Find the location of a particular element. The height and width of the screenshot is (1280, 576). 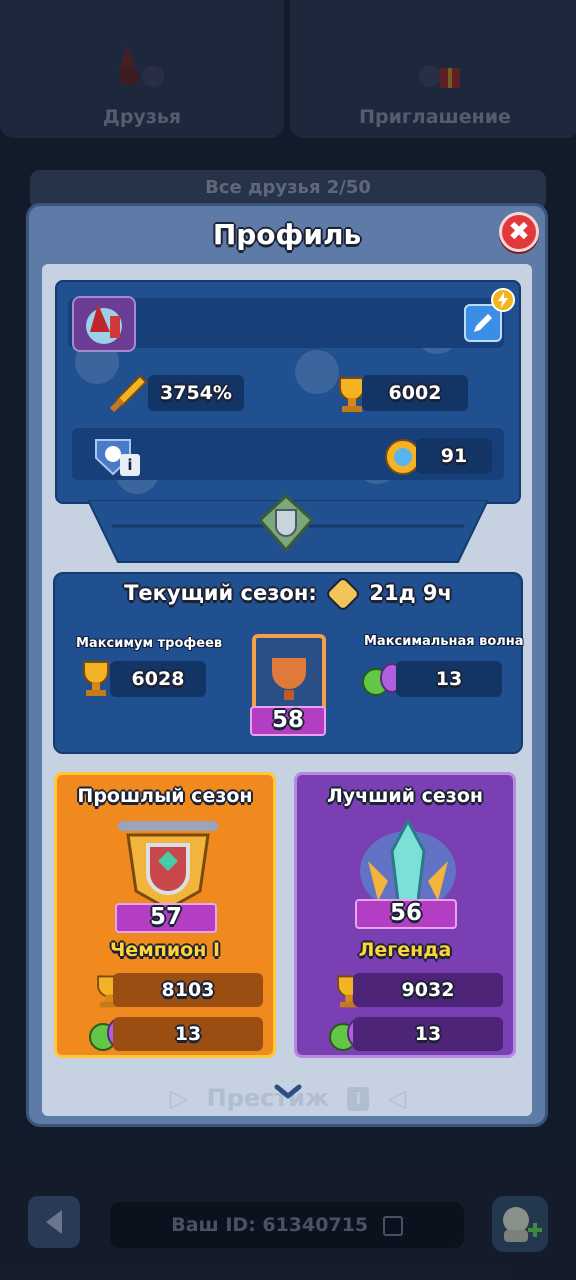

close-button: ✖ is located at coordinates (519, 232).